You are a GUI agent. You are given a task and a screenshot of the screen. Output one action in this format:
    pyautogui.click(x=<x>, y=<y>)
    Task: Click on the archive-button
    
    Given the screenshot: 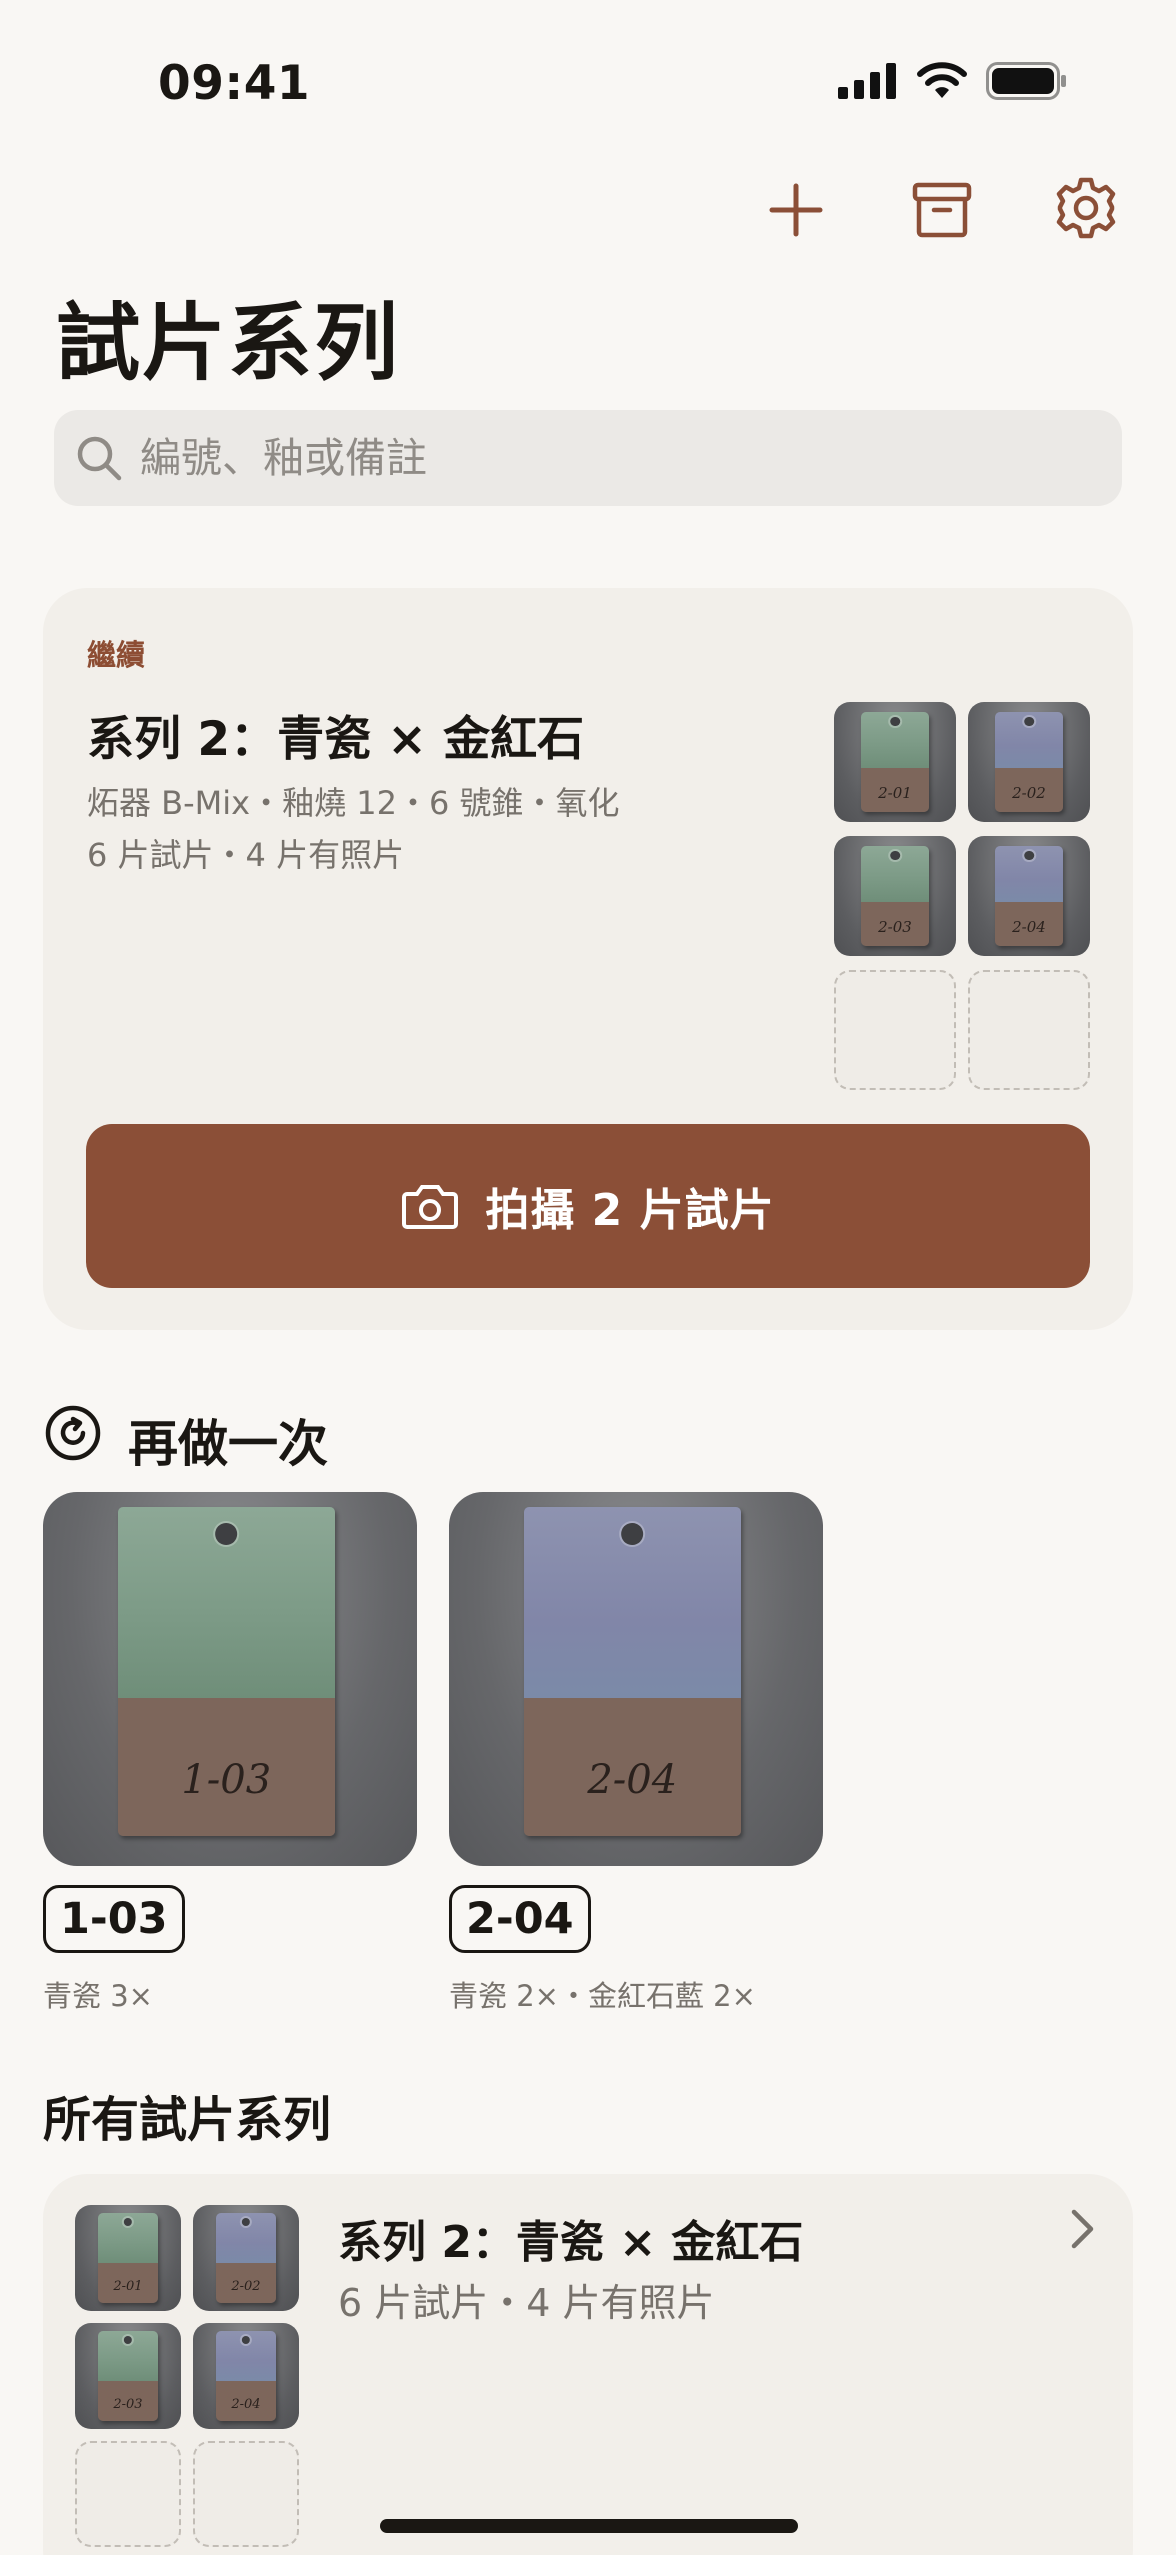 What is the action you would take?
    pyautogui.click(x=942, y=210)
    